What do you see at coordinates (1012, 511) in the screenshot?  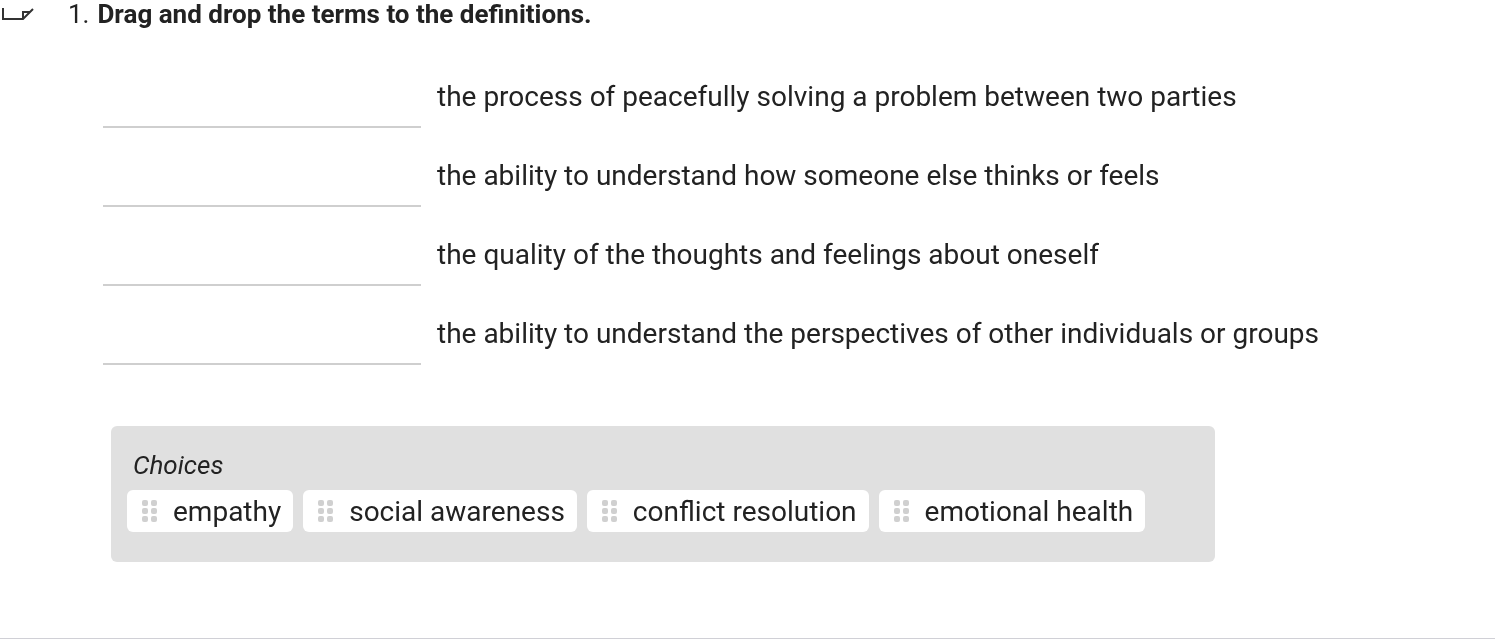 I see `choice-chip: emotional health` at bounding box center [1012, 511].